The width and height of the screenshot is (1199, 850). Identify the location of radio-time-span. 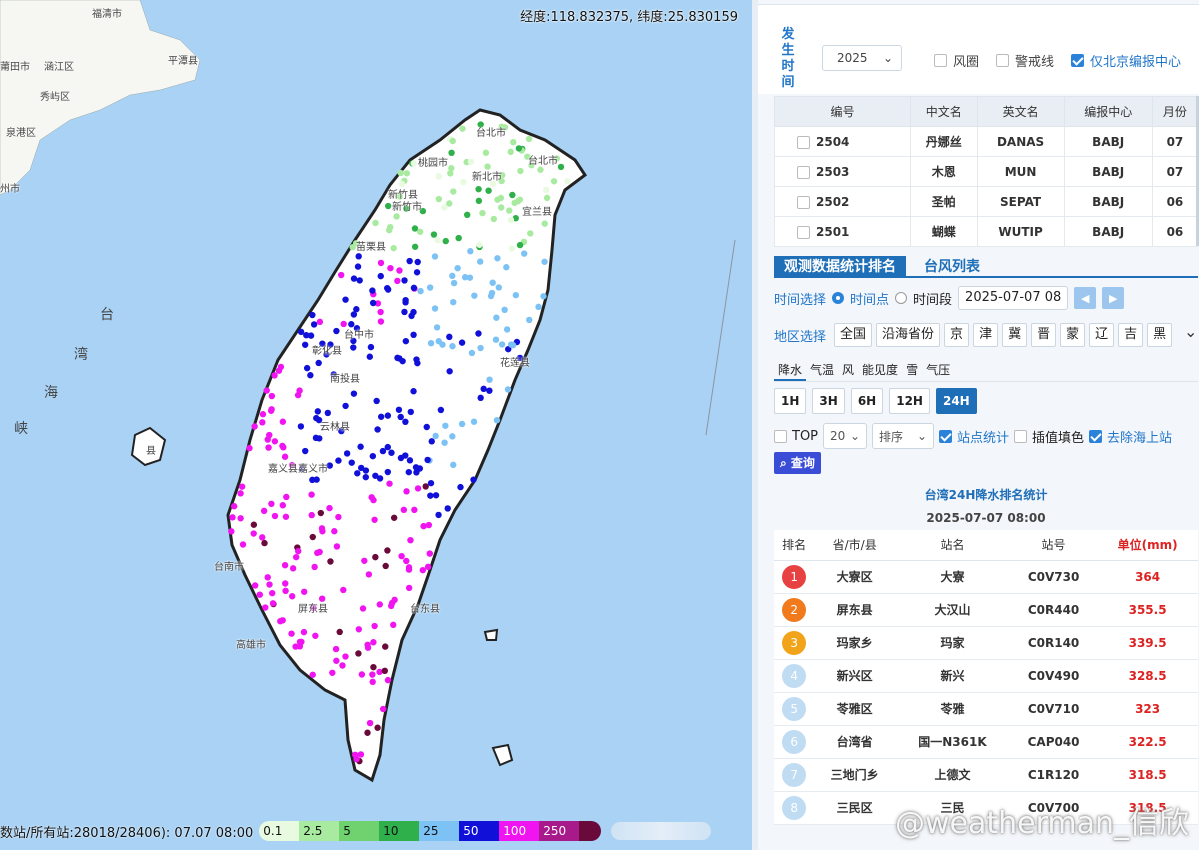
(901, 298).